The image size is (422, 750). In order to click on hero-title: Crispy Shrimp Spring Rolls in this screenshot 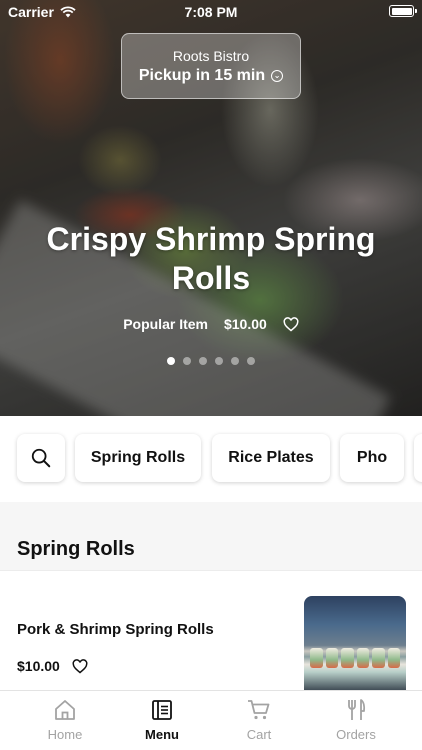, I will do `click(211, 258)`.